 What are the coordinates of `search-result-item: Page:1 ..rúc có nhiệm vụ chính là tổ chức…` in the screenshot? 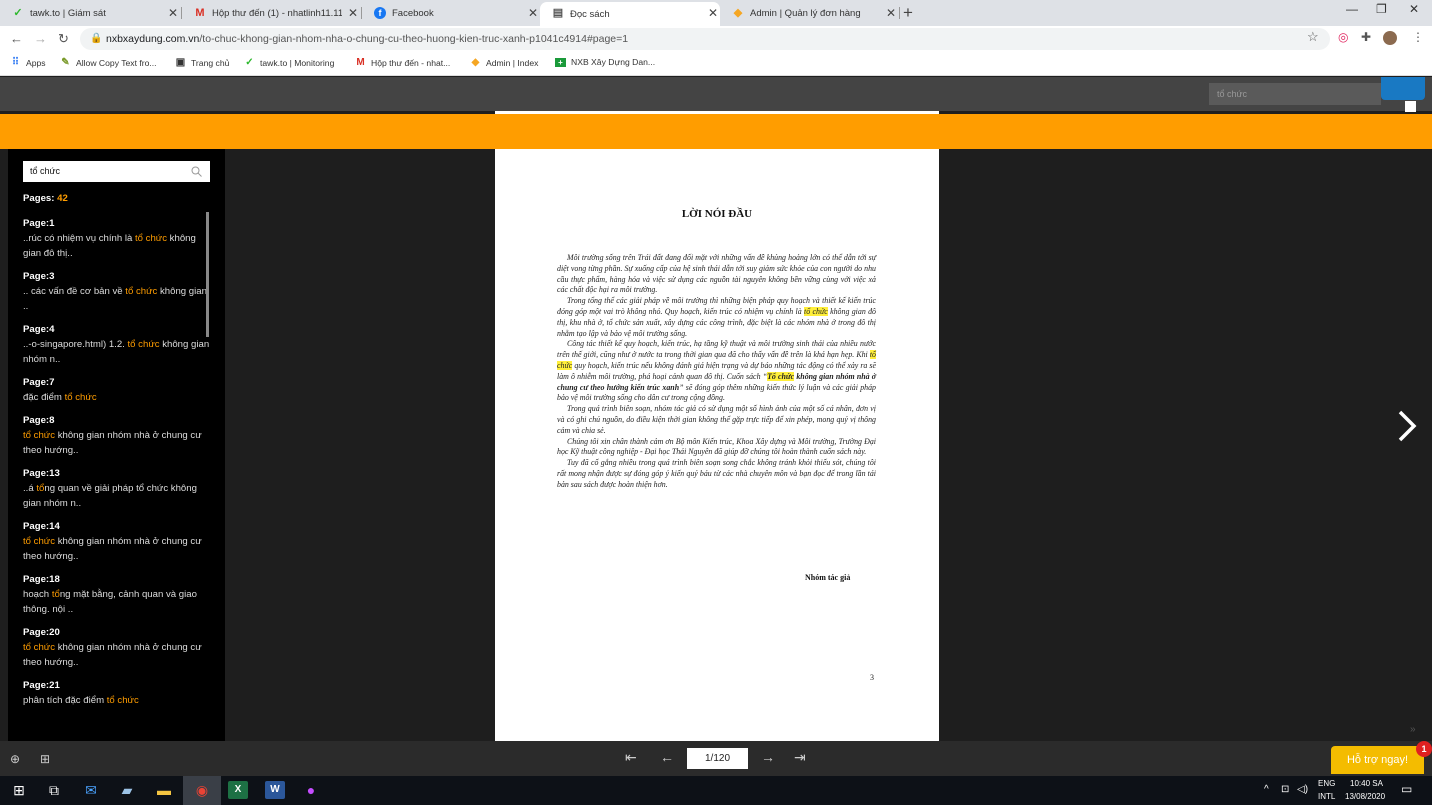 It's located at (117, 239).